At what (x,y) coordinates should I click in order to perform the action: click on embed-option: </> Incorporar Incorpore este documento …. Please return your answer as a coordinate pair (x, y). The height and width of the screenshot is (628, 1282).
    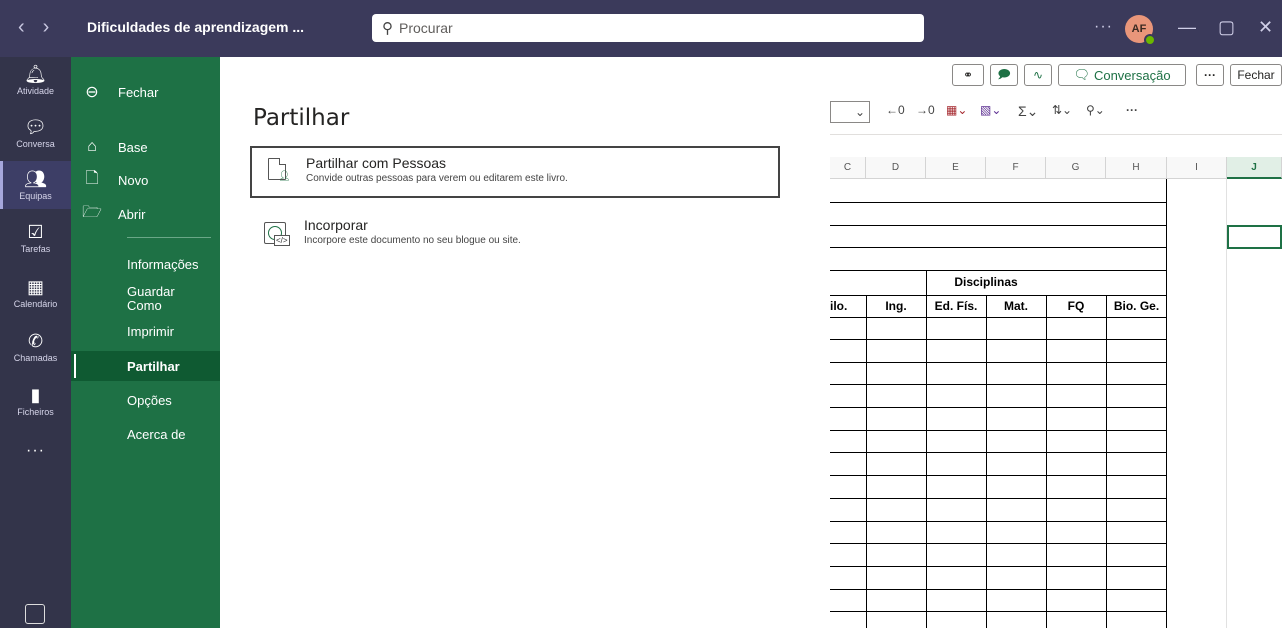
    Looking at the image, I should click on (515, 236).